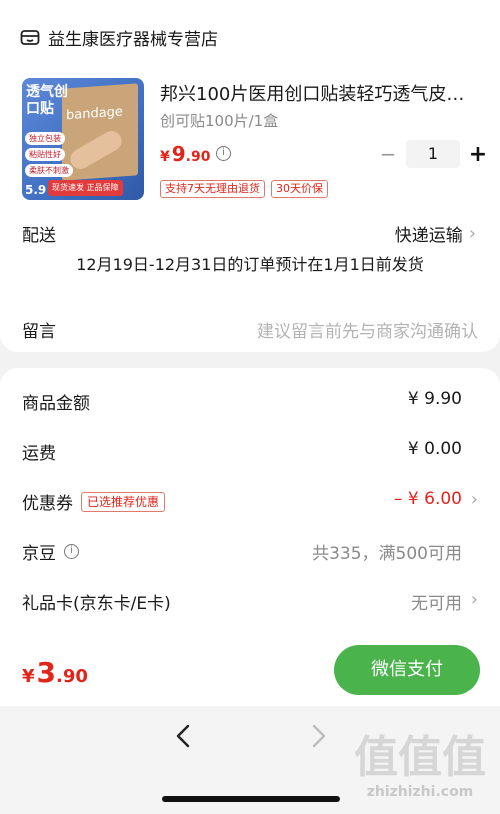 This screenshot has width=500, height=814. I want to click on total-decimal: .90, so click(72, 676).